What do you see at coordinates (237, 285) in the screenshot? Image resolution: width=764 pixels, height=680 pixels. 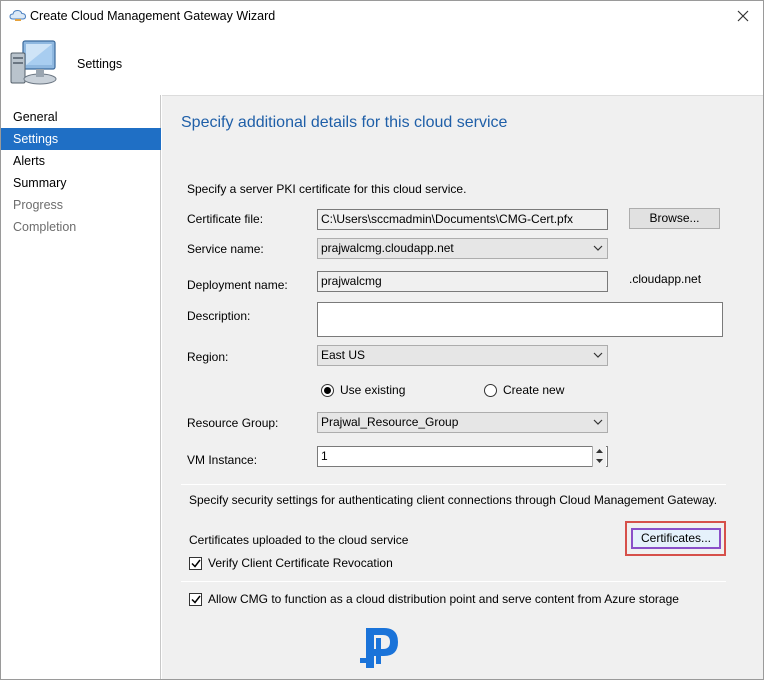 I see `deployment-name-label: Deployment name:` at bounding box center [237, 285].